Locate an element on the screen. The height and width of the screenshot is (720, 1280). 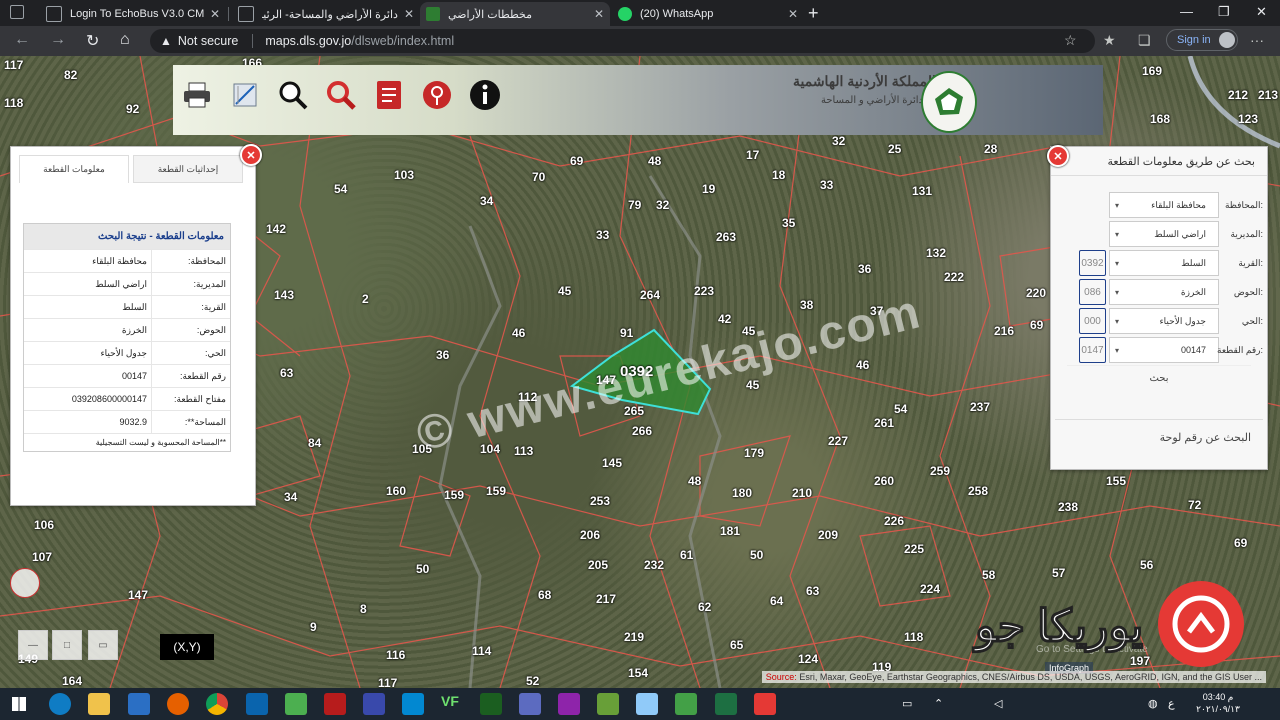
vf-app-icon: VF is located at coordinates (452, 704).